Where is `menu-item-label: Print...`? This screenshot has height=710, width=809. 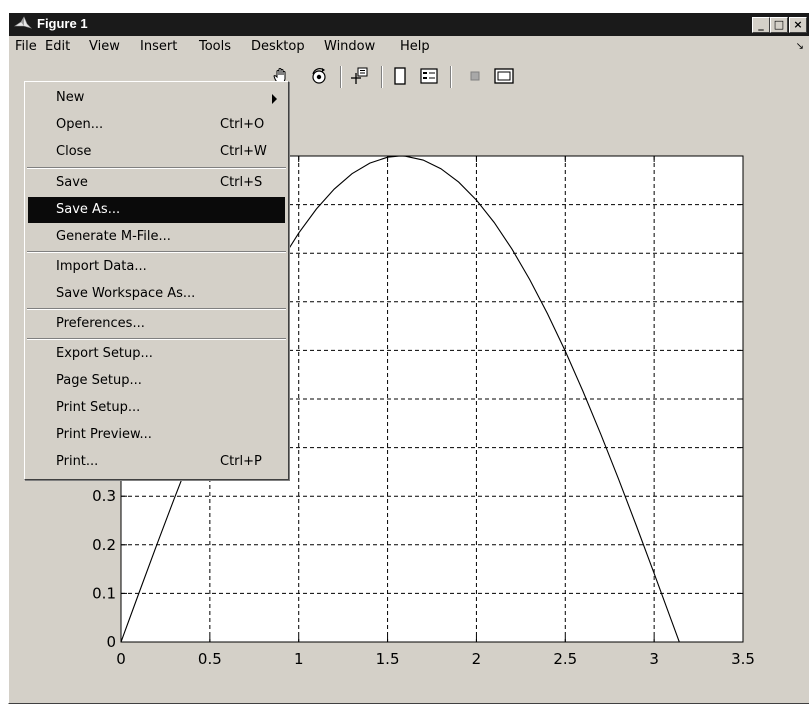 menu-item-label: Print... is located at coordinates (77, 461).